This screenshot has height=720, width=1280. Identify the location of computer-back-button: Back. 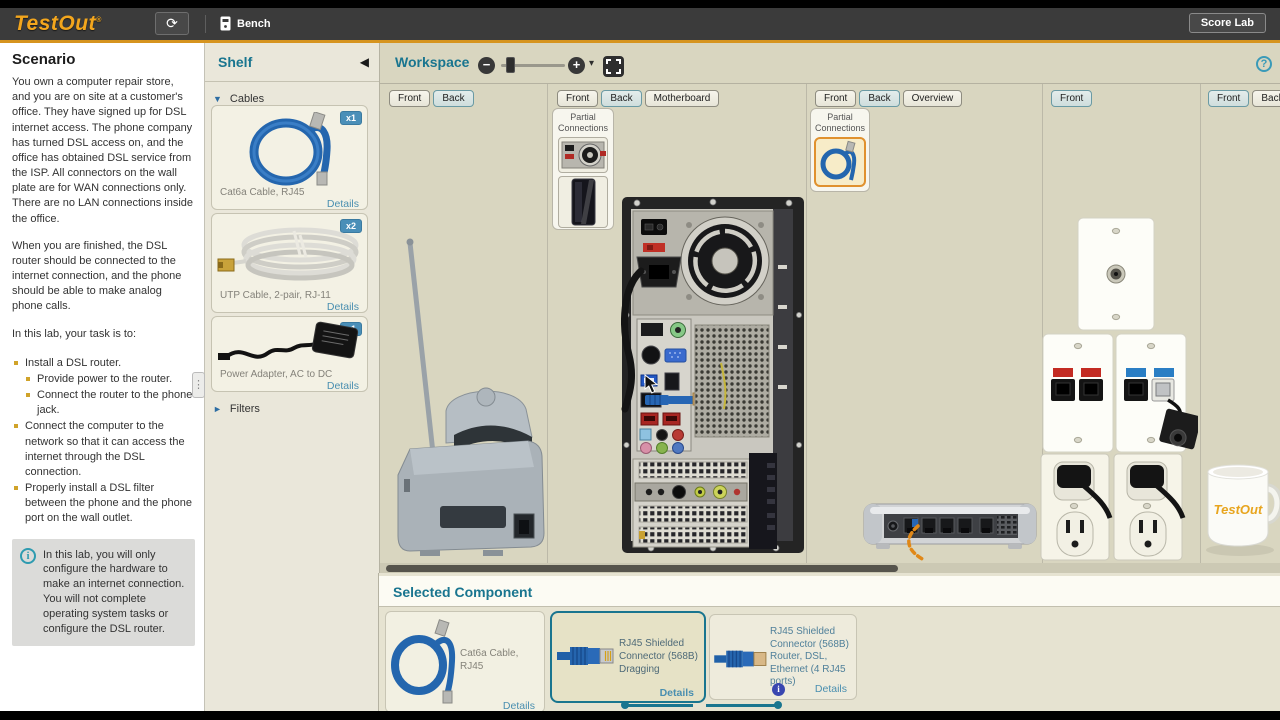
(621, 98).